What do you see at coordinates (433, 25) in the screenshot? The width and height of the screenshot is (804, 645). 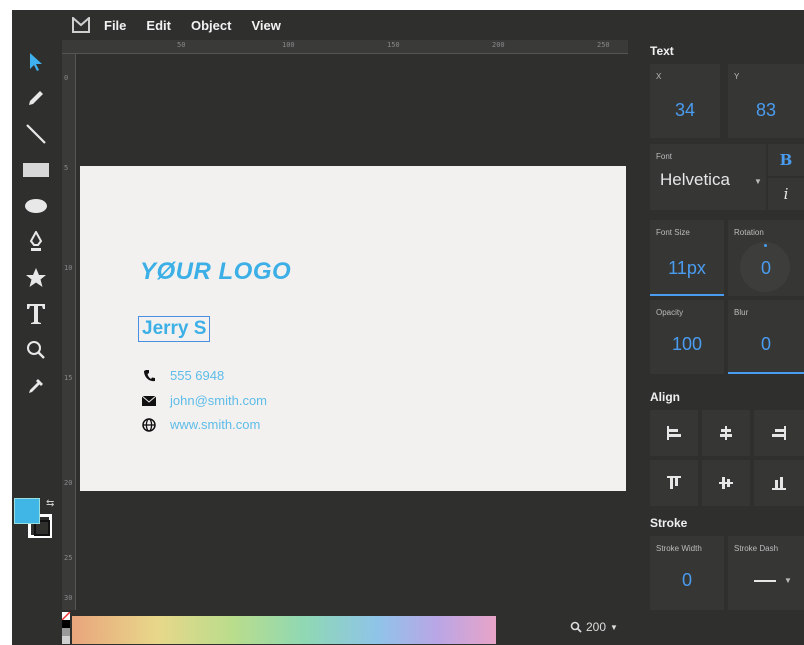 I see `menu-bar: File Edit Object View` at bounding box center [433, 25].